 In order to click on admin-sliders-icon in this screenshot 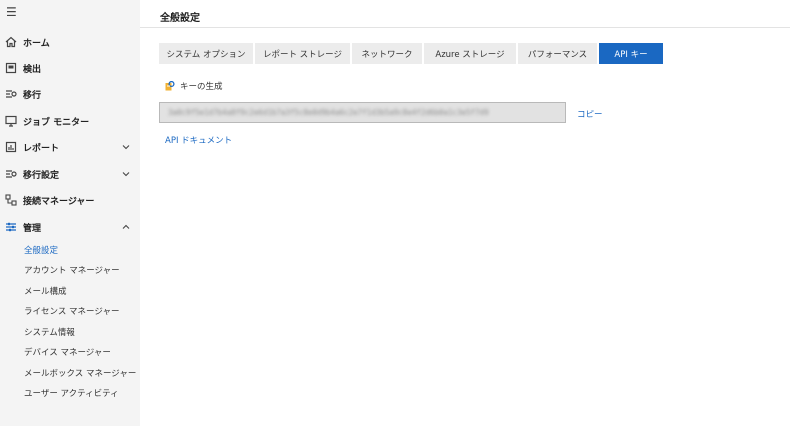, I will do `click(11, 227)`.